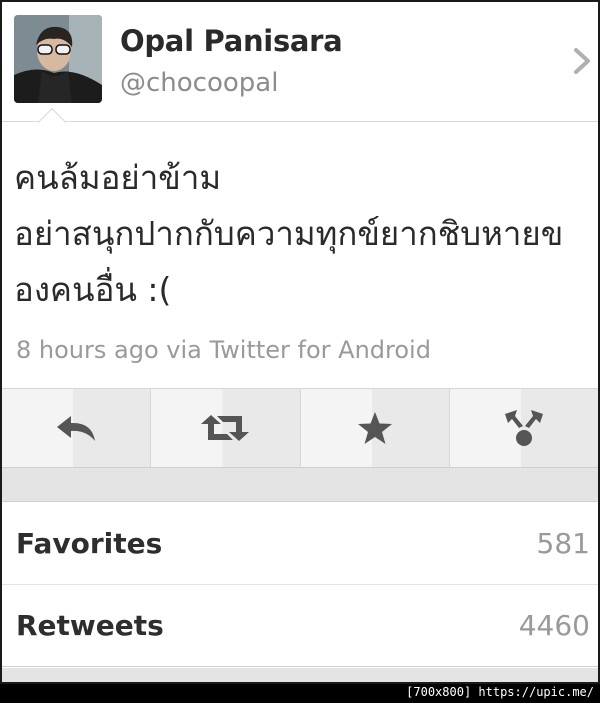  Describe the element at coordinates (300, 626) in the screenshot. I see `retweets-row: Retweets 4460` at that location.